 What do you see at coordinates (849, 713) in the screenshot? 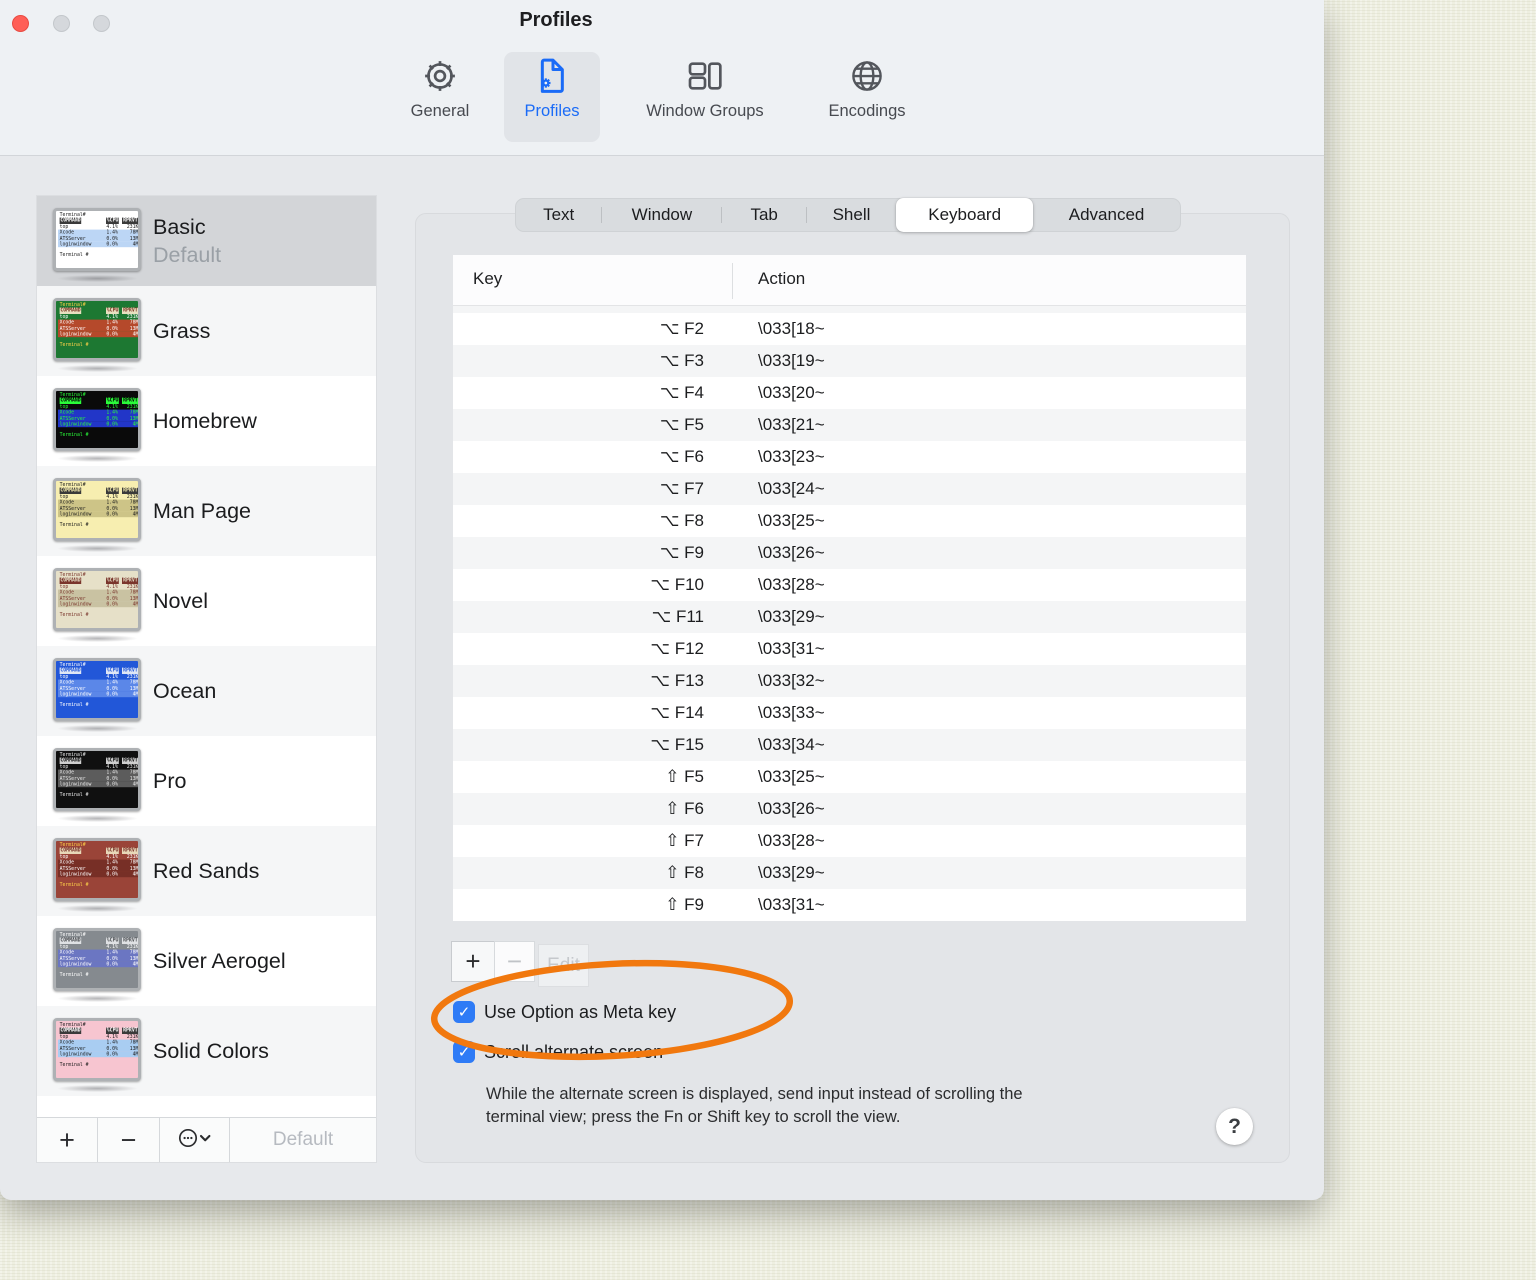
I see `key-mapping-row: ⌥ F14 \033[33~` at bounding box center [849, 713].